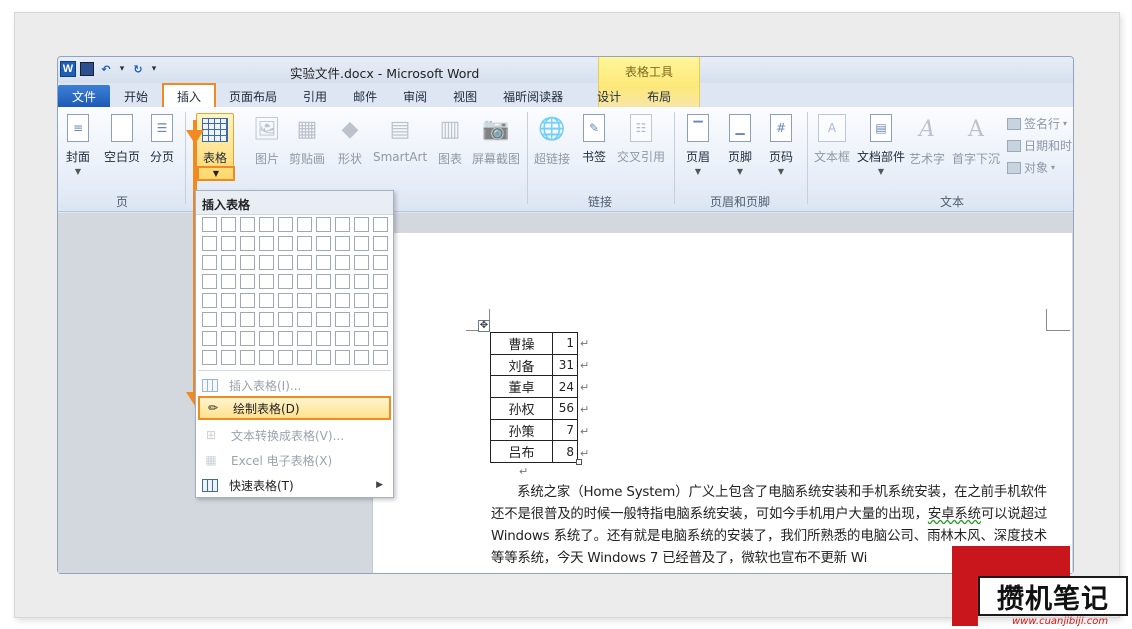  What do you see at coordinates (832, 139) in the screenshot?
I see `text-box-button: A 文本框` at bounding box center [832, 139].